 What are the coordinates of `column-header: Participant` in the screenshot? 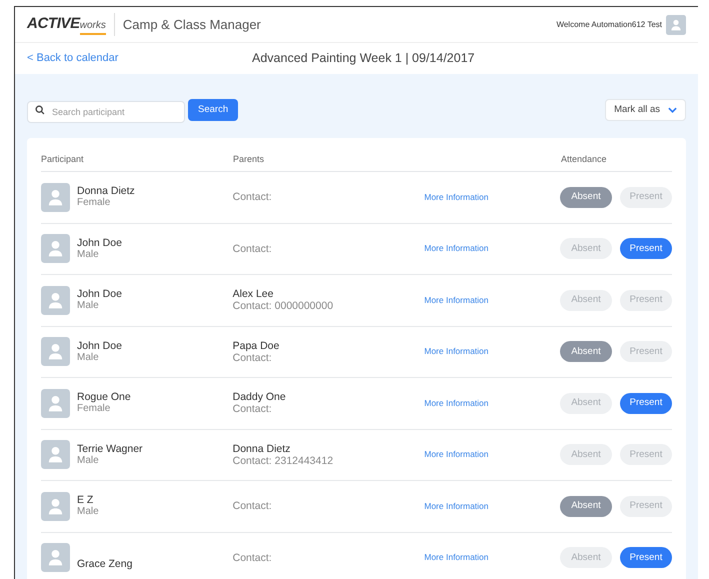 It's located at (63, 159).